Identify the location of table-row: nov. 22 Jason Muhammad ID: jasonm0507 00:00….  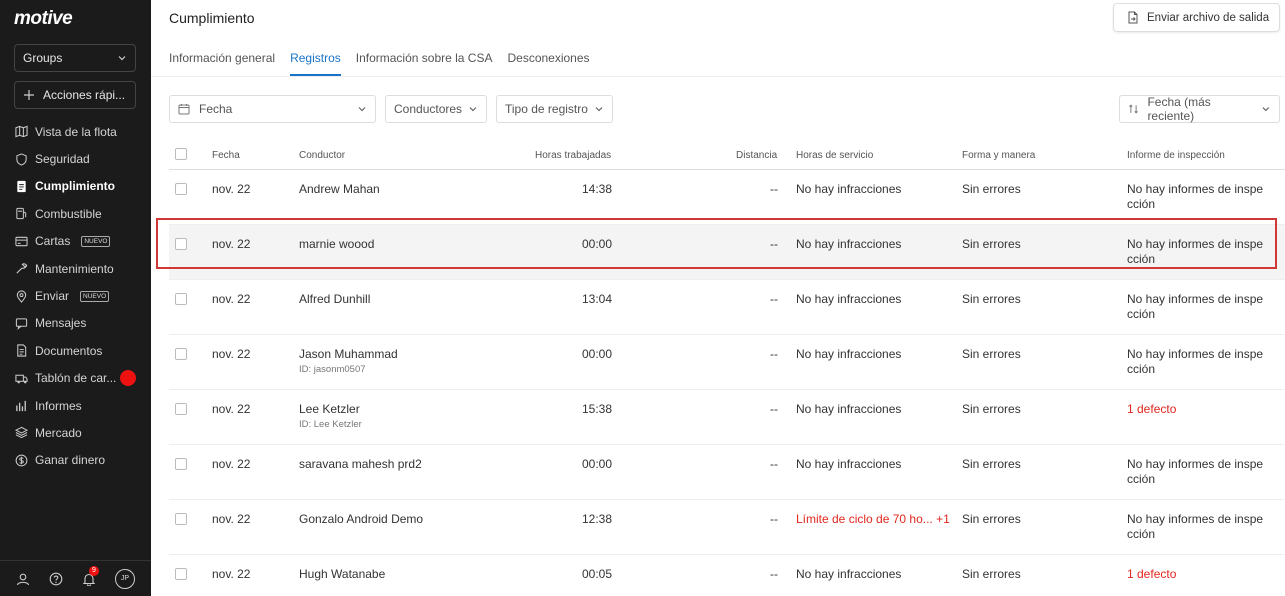
(727, 362).